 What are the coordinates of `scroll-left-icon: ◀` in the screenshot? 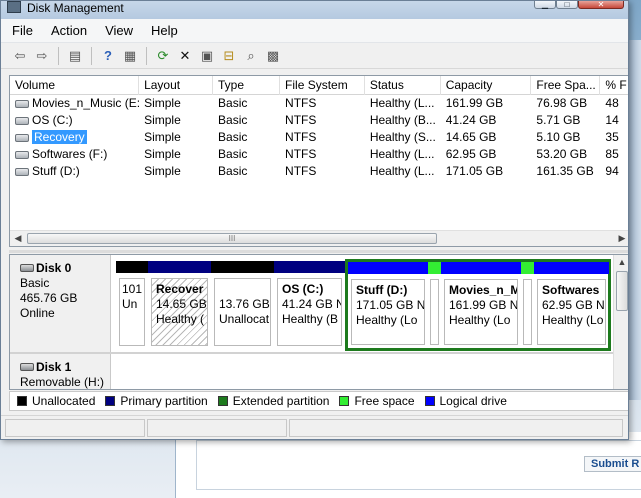 It's located at (18, 238).